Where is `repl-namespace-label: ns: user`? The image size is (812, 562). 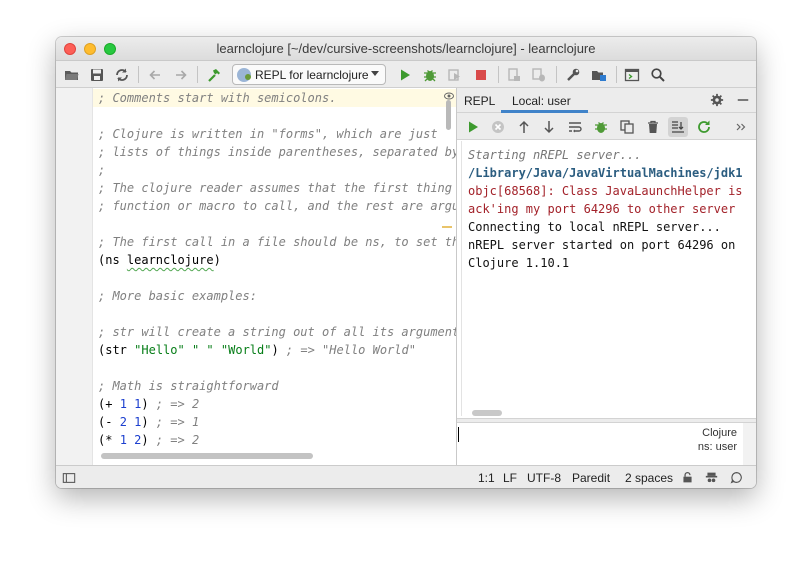 repl-namespace-label: ns: user is located at coordinates (717, 447).